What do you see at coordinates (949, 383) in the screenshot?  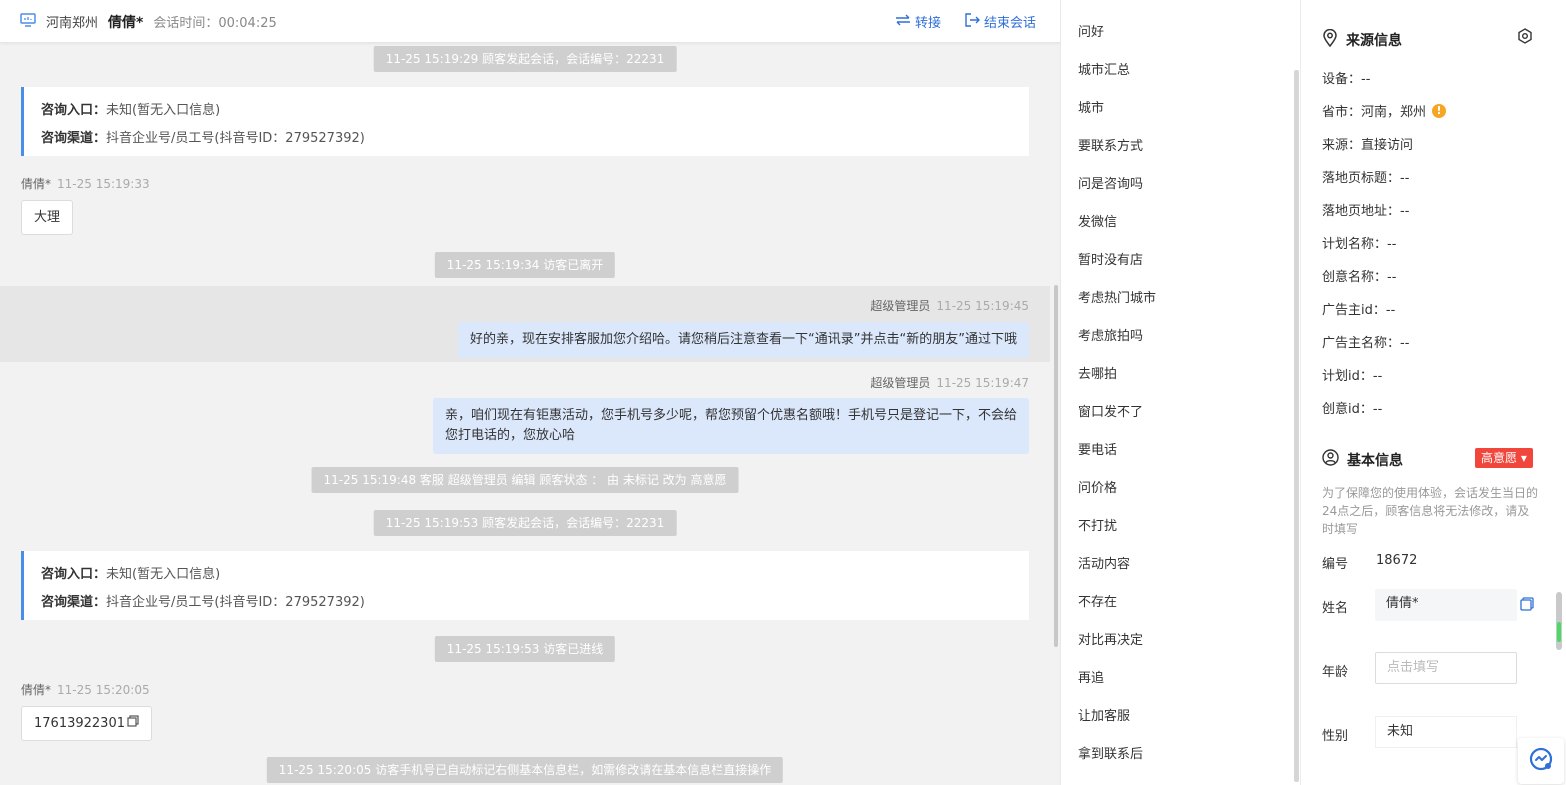 I see `agent-message-meta: 超级管理员 11-25 15:19:47` at bounding box center [949, 383].